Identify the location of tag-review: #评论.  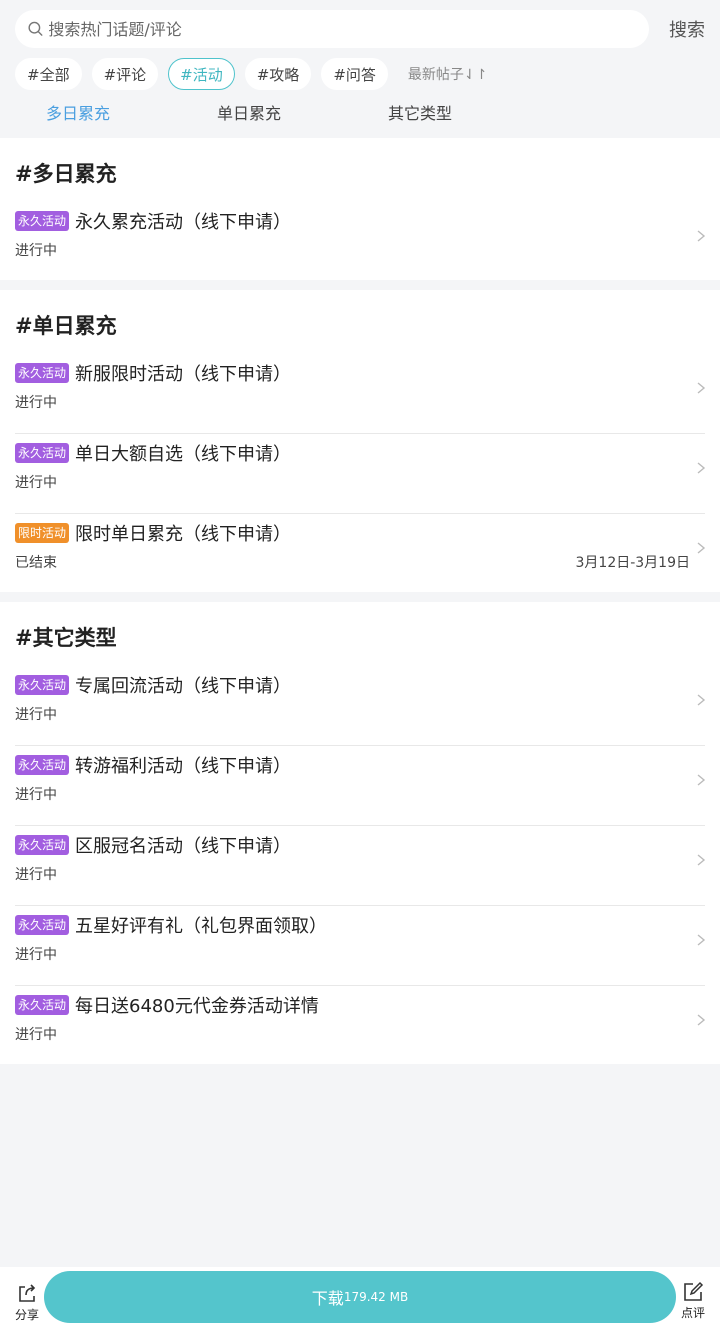
(125, 74).